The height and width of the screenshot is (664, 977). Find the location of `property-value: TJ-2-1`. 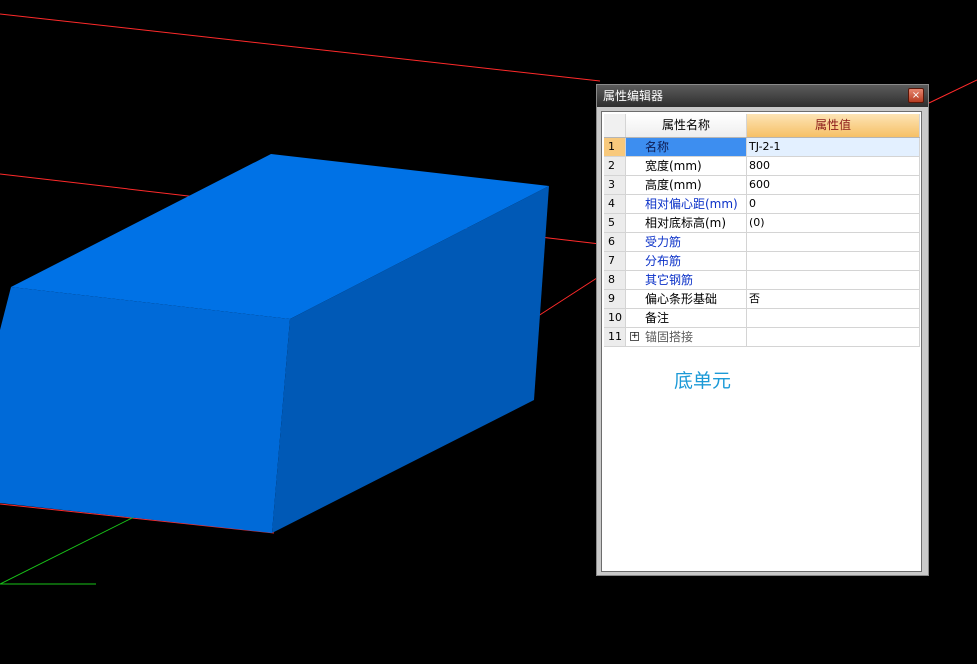

property-value: TJ-2-1 is located at coordinates (833, 147).